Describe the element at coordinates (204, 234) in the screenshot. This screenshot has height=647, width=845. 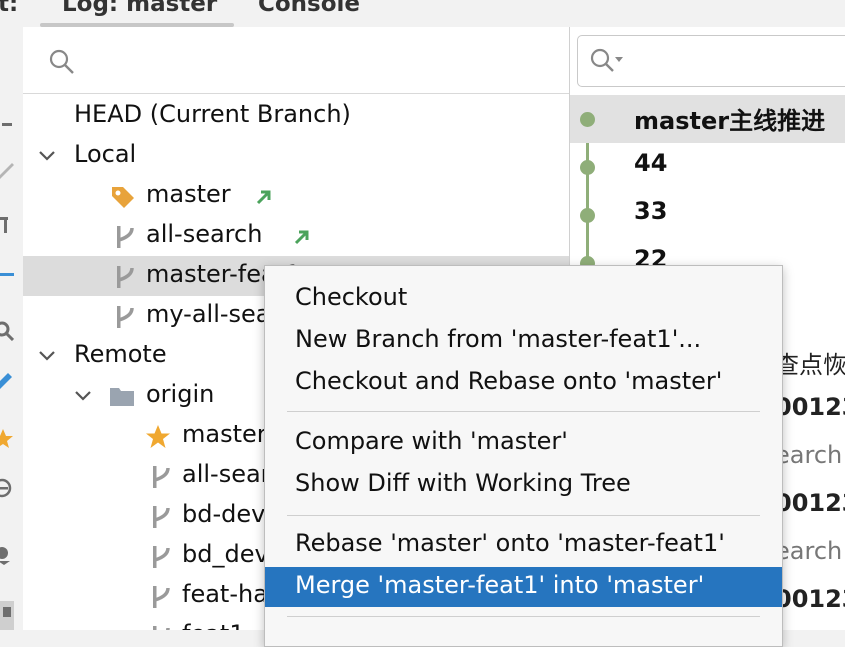
I see `branch-label: all-search` at that location.